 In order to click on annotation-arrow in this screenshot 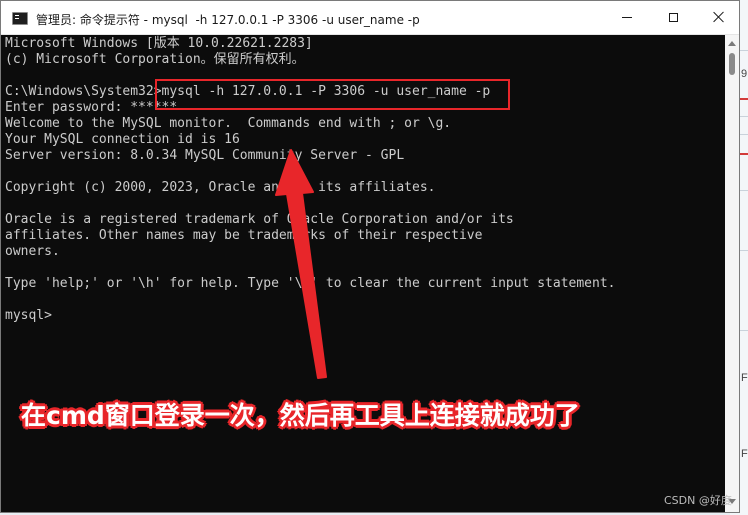, I will do `click(301, 264)`.